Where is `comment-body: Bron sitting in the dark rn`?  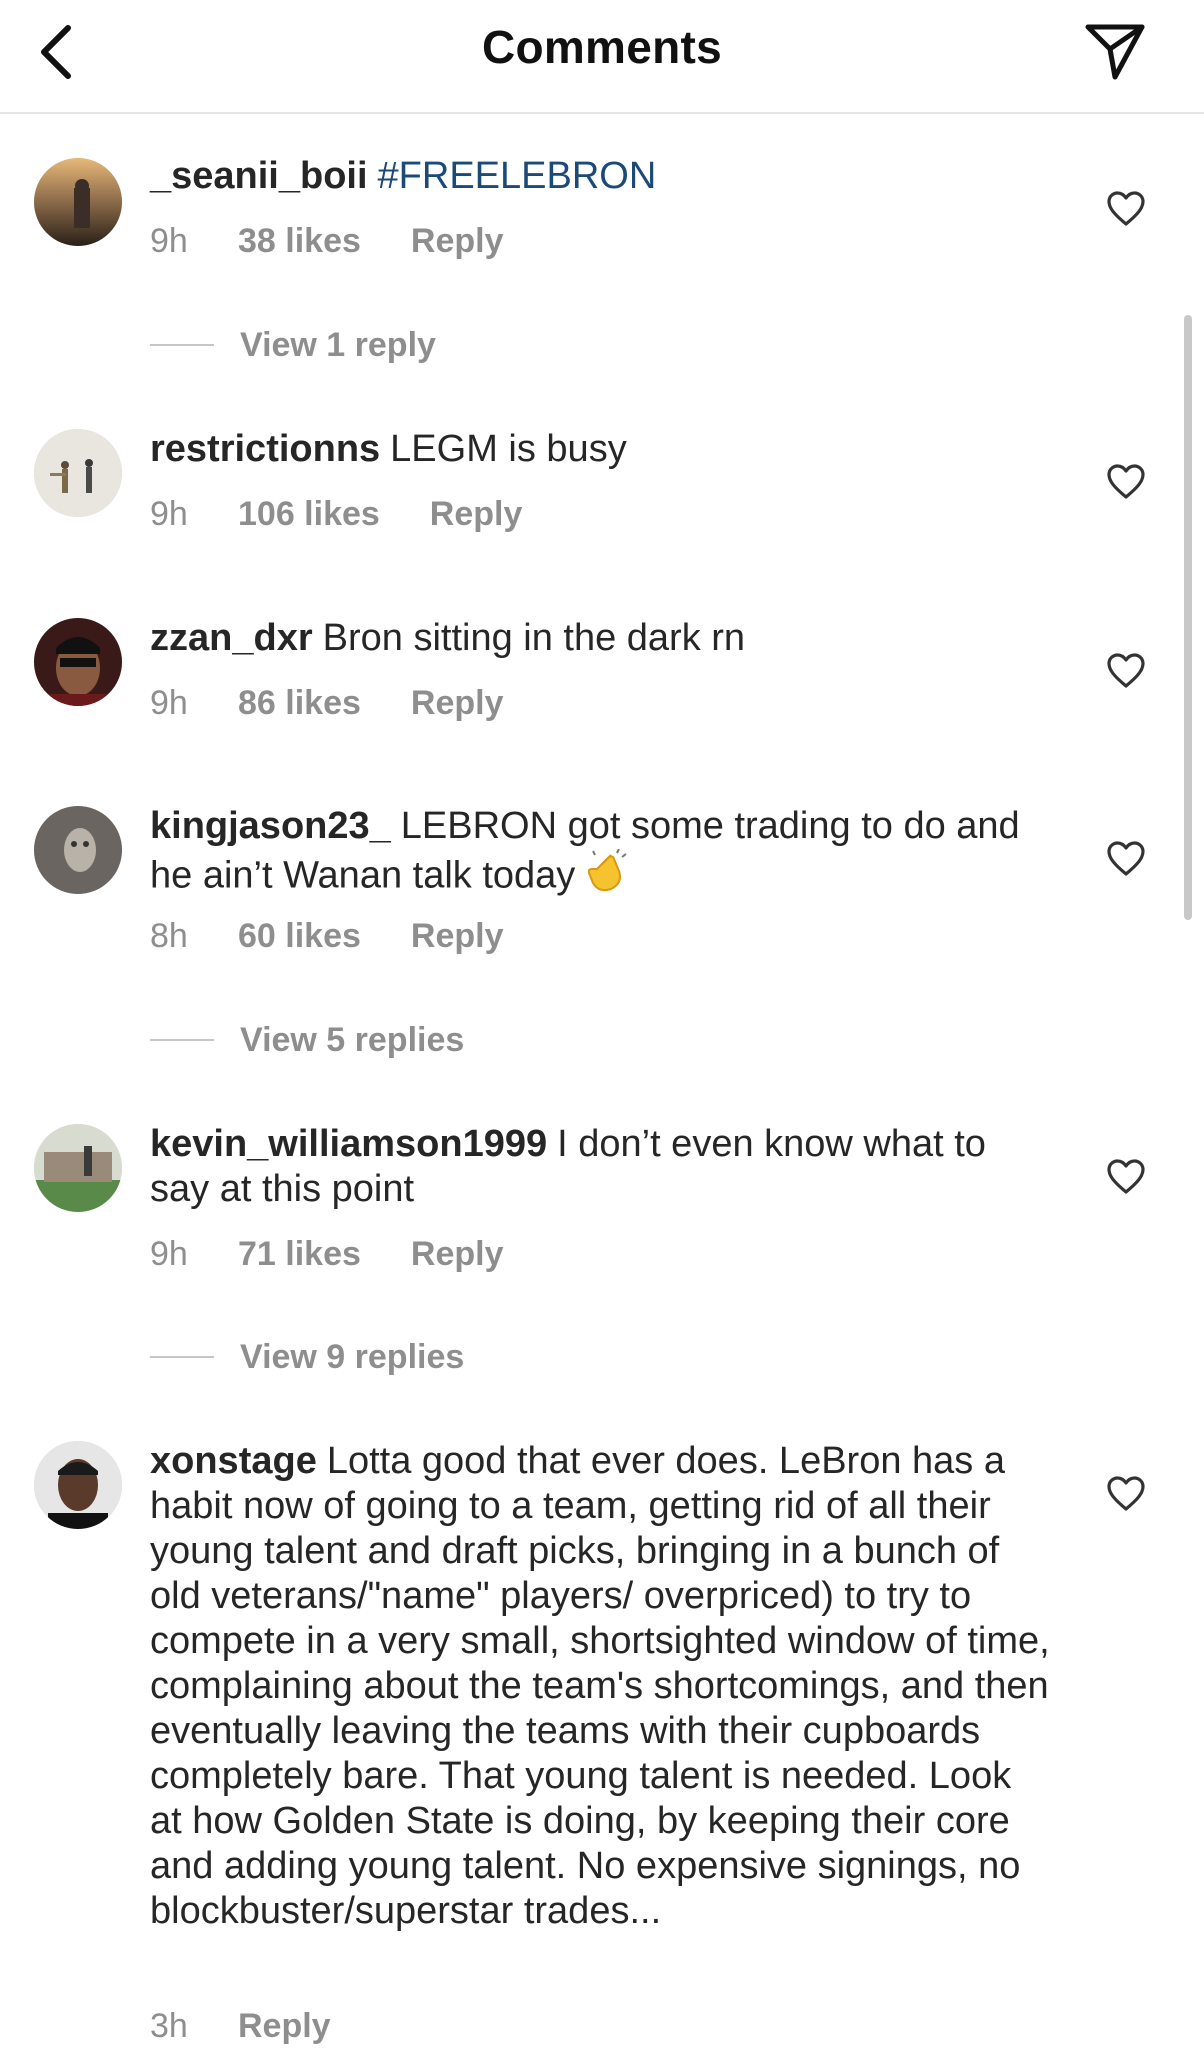 comment-body: Bron sitting in the dark rn is located at coordinates (534, 638).